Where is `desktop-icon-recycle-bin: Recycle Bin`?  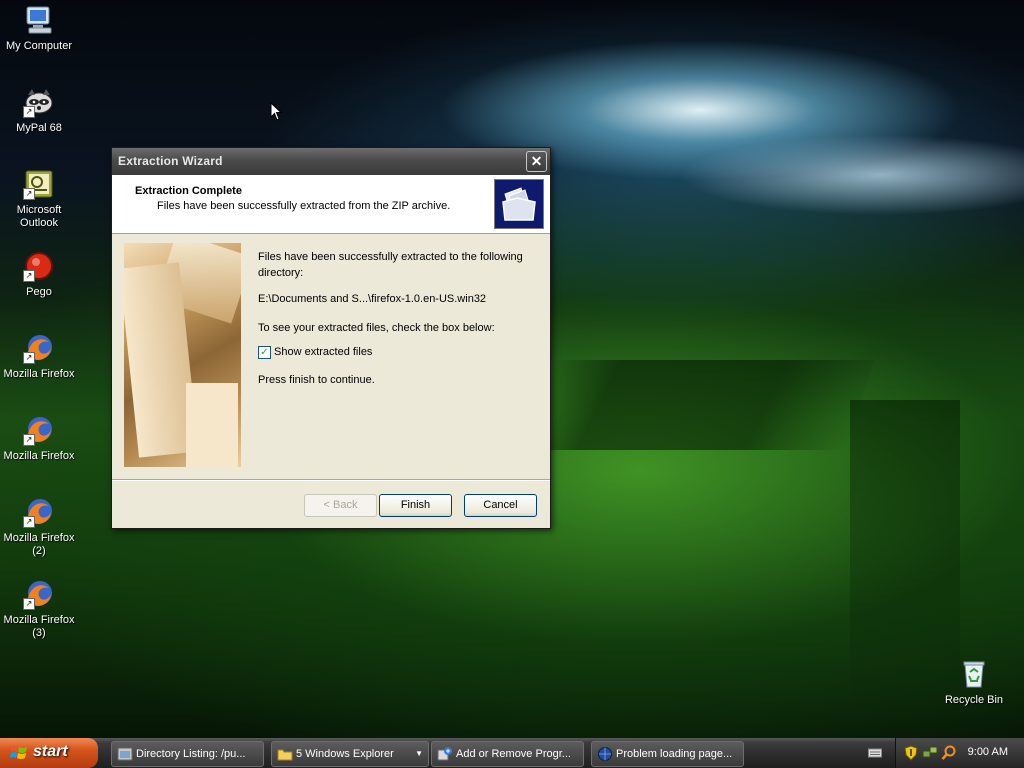
desktop-icon-recycle-bin: Recycle Bin is located at coordinates (974, 682).